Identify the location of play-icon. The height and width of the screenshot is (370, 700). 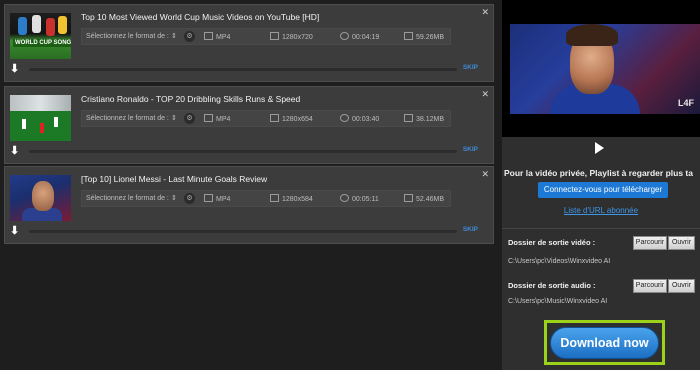
(599, 148).